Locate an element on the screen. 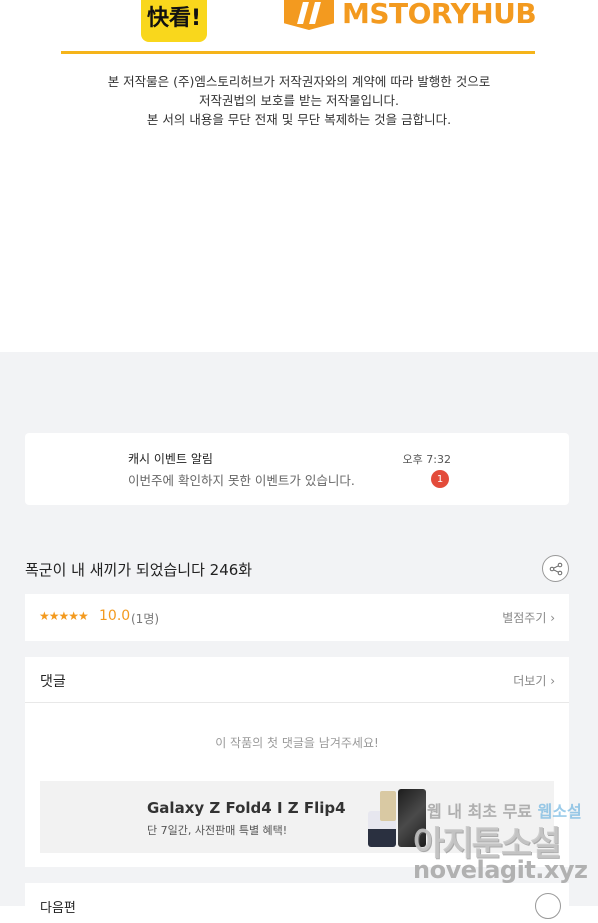  comments-header: 댓글 더보기 › is located at coordinates (297, 680).